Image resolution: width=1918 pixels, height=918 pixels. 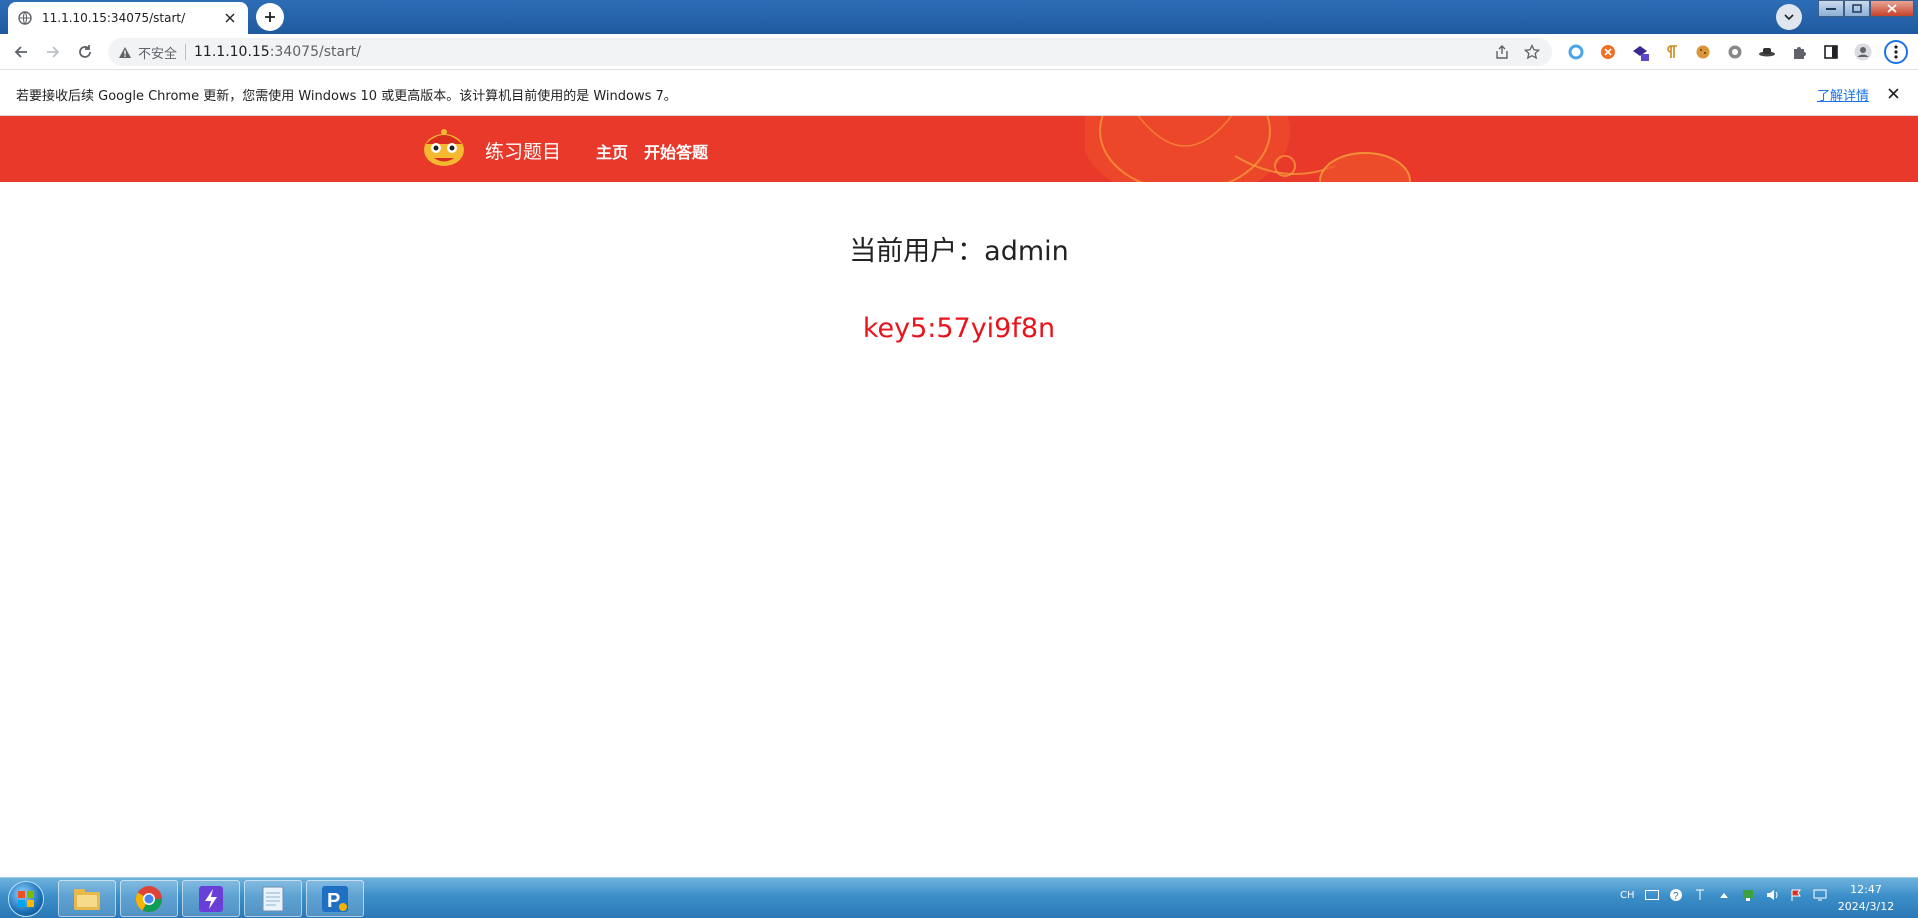 What do you see at coordinates (959, 251) in the screenshot?
I see `current-user-heading: 当前用户：admin` at bounding box center [959, 251].